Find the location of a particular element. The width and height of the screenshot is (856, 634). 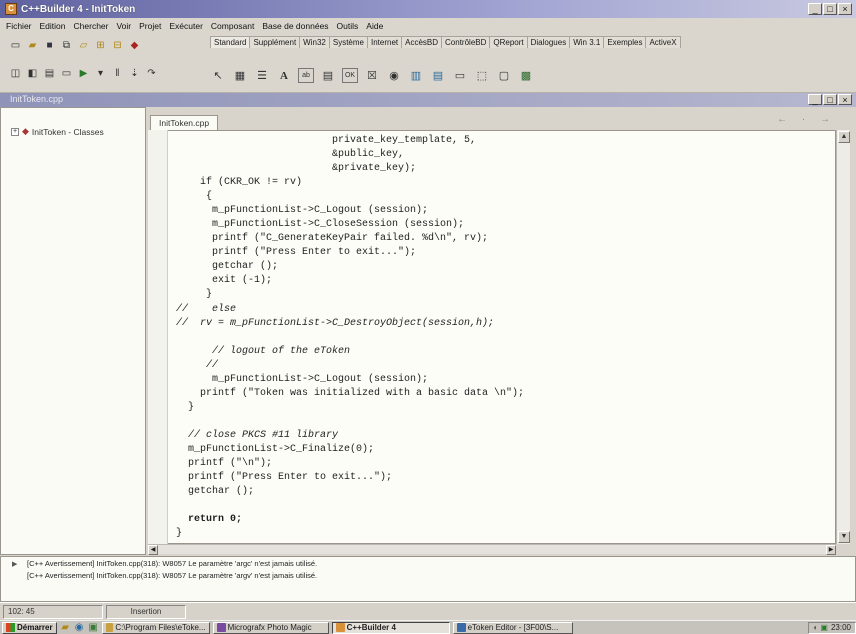

tab-inittoken-cpp: InitToken.cpp is located at coordinates (184, 122).